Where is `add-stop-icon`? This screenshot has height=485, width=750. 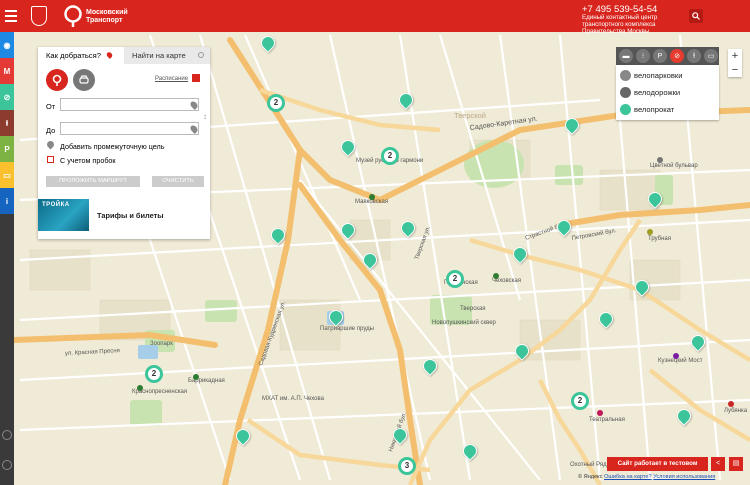
add-stop-icon is located at coordinates (50, 144).